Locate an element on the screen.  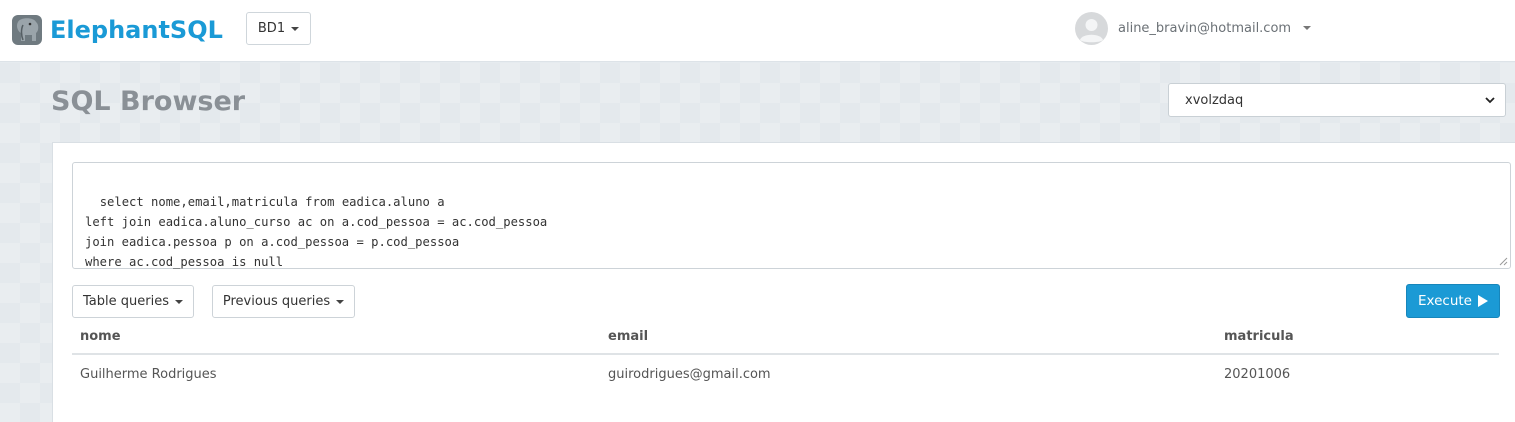
cell-nome: Guilherme Rodrigues is located at coordinates (148, 374).